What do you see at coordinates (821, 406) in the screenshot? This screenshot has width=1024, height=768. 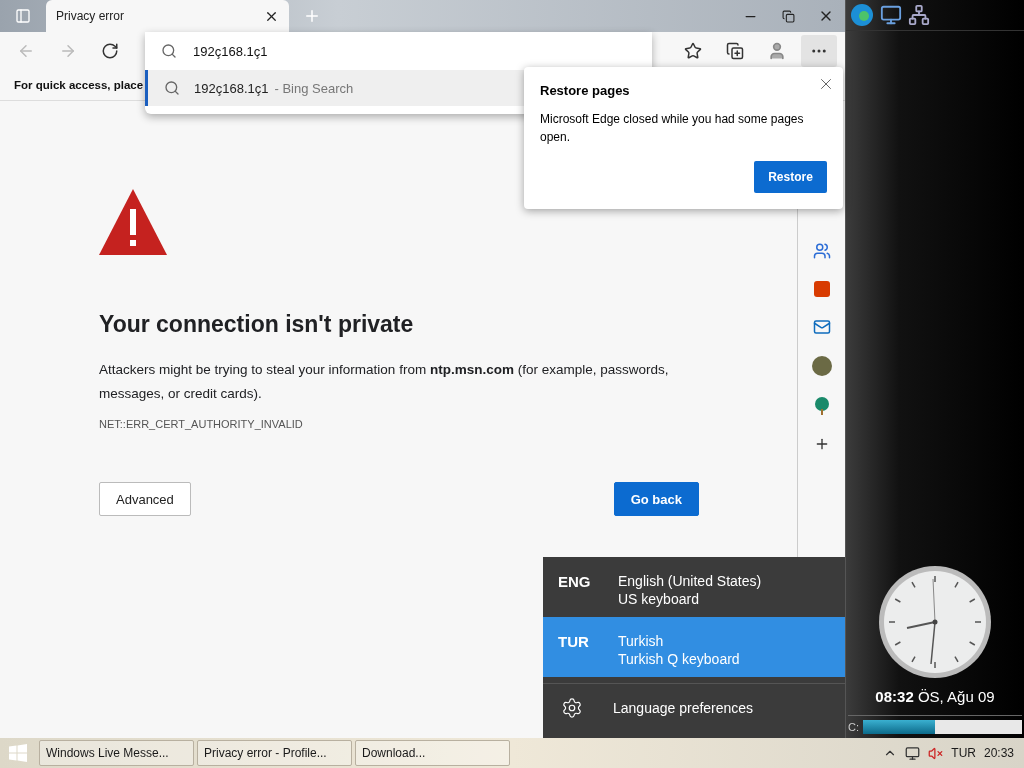 I see `tree-icon` at bounding box center [821, 406].